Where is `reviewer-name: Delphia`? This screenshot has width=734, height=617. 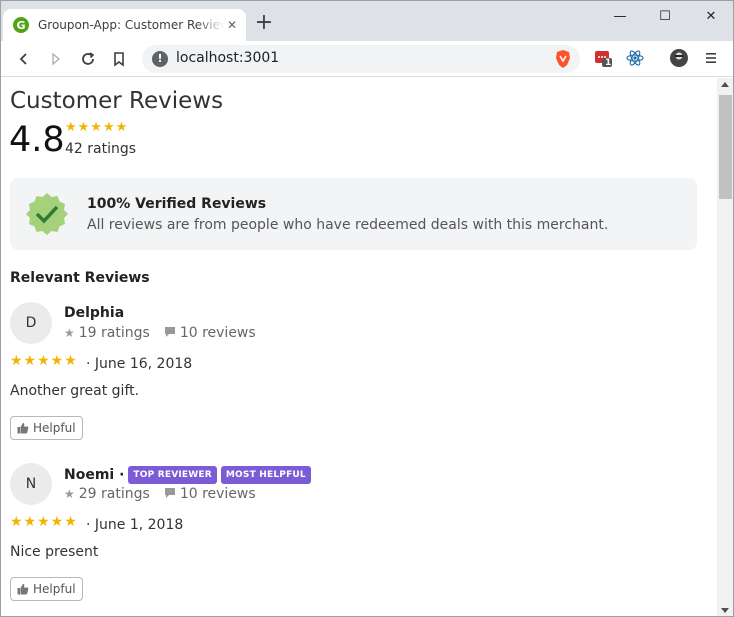 reviewer-name: Delphia is located at coordinates (94, 313).